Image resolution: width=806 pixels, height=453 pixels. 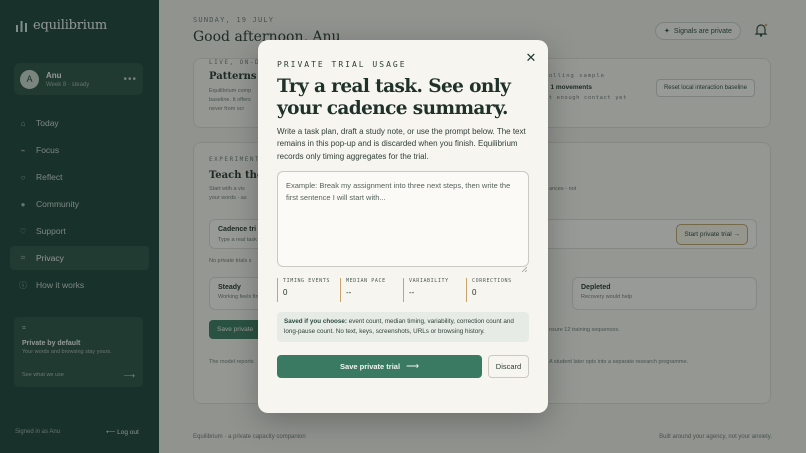 What do you see at coordinates (342, 64) in the screenshot?
I see `modal-eyebrow: PRIVATE TRIAL USAGE` at bounding box center [342, 64].